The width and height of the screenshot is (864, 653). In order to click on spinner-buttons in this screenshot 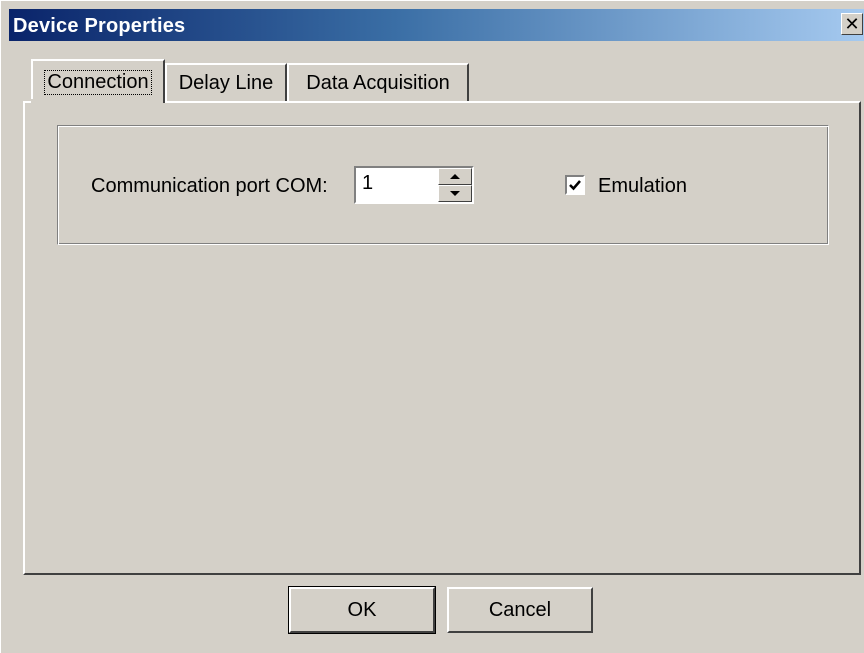, I will do `click(455, 185)`.